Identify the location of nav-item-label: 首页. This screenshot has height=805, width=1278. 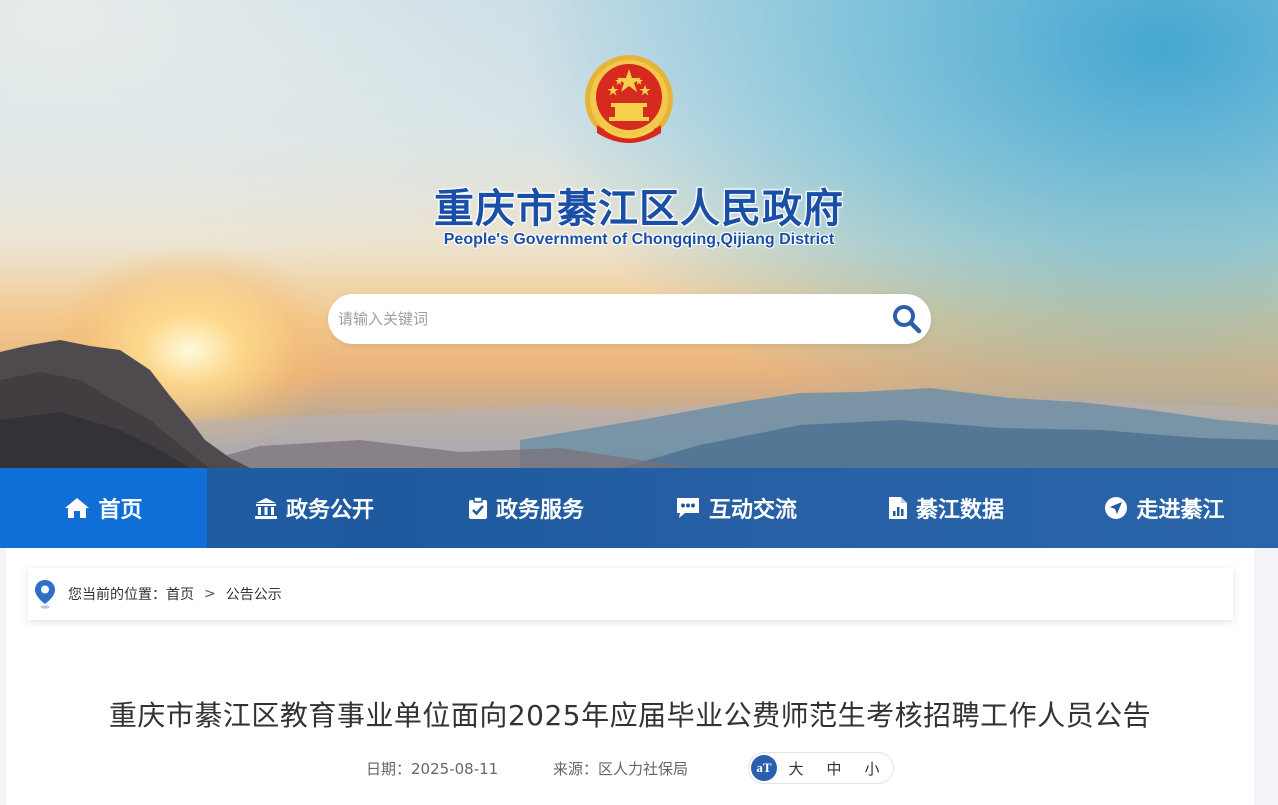
(120, 510).